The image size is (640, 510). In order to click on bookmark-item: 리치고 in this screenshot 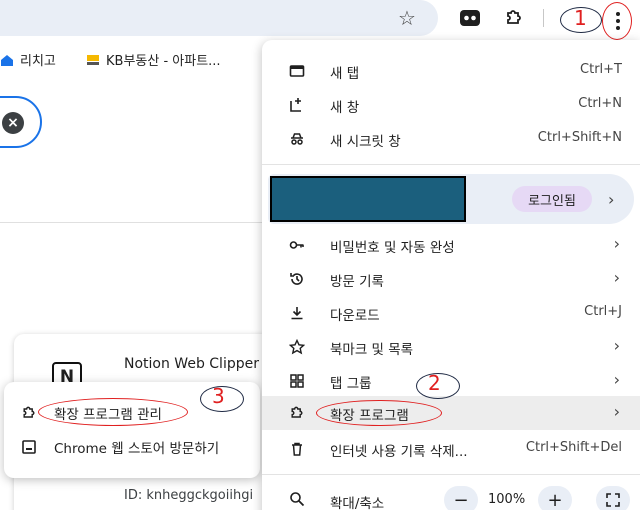, I will do `click(28, 59)`.